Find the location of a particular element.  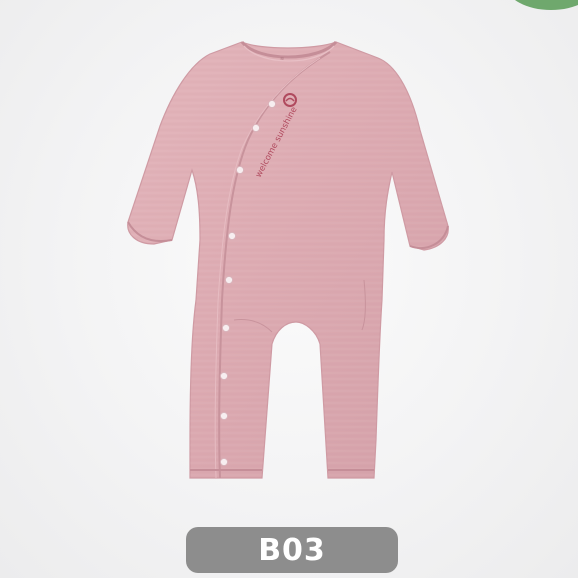

product-code: B03 is located at coordinates (292, 550).